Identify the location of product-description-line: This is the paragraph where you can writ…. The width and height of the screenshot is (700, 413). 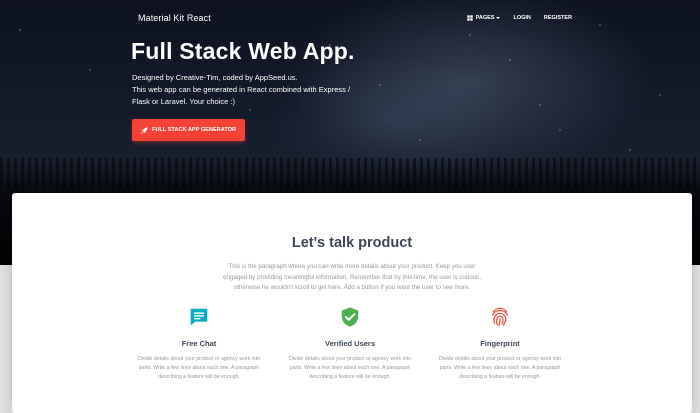
(352, 266).